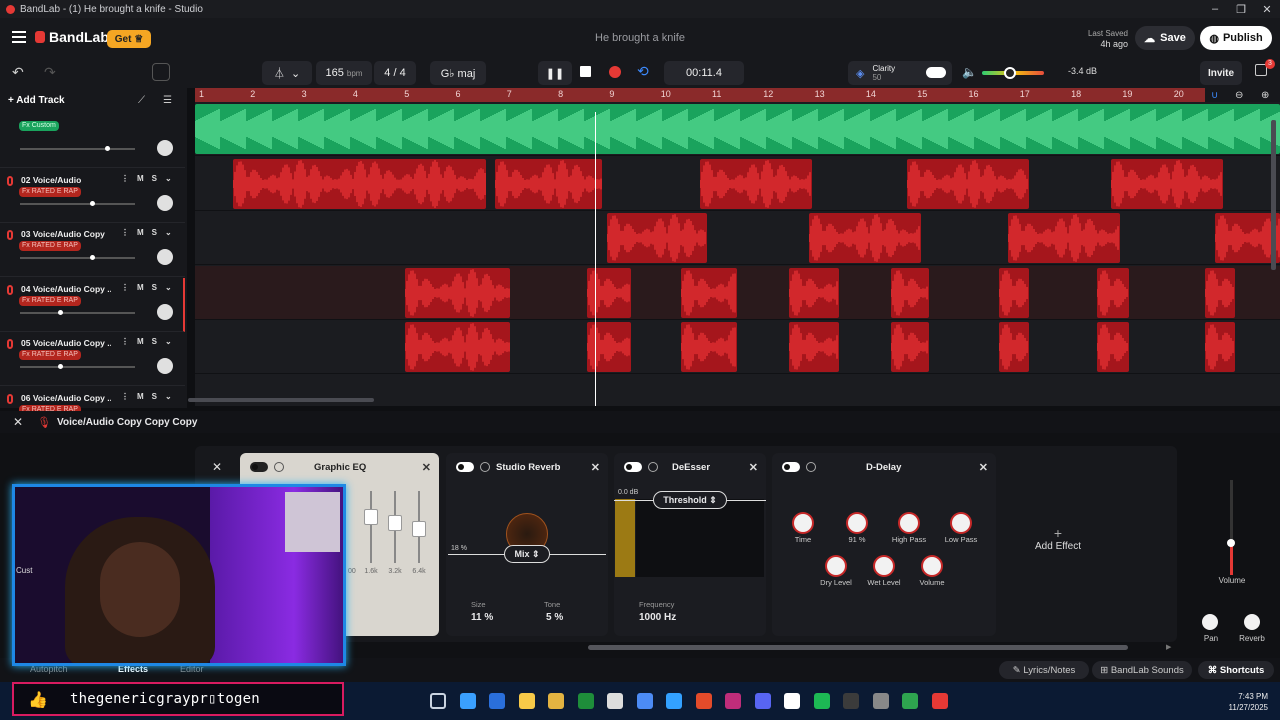 The height and width of the screenshot is (720, 1280). I want to click on lyrics-notes-button: ✎ Lyrics/Notes, so click(1044, 670).